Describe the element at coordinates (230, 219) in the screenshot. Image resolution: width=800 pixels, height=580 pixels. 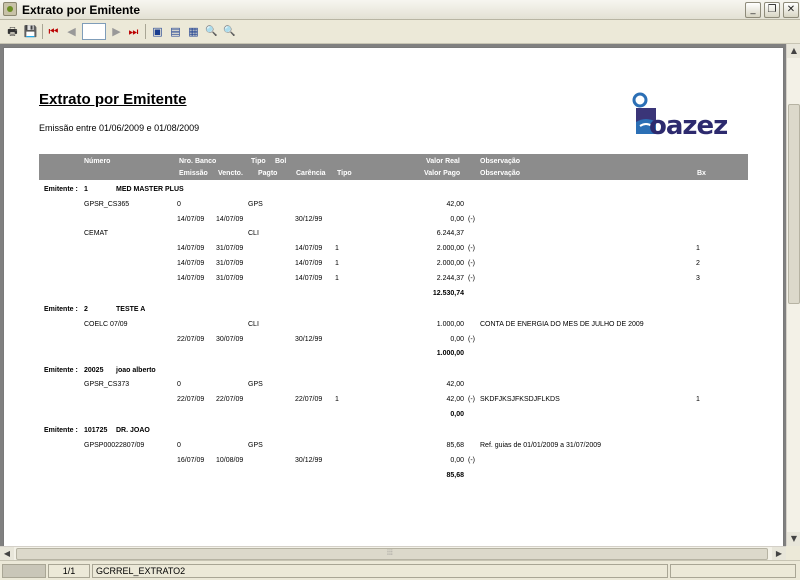
I see `line-vencto: 14/07/09` at that location.